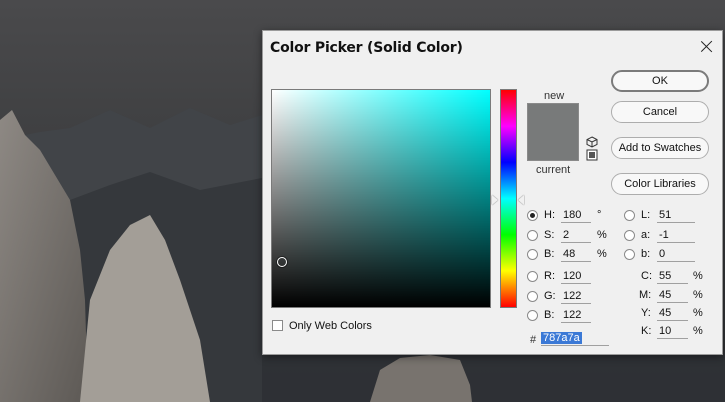 The height and width of the screenshot is (402, 725). Describe the element at coordinates (592, 142) in the screenshot. I see `cube-icon` at that location.